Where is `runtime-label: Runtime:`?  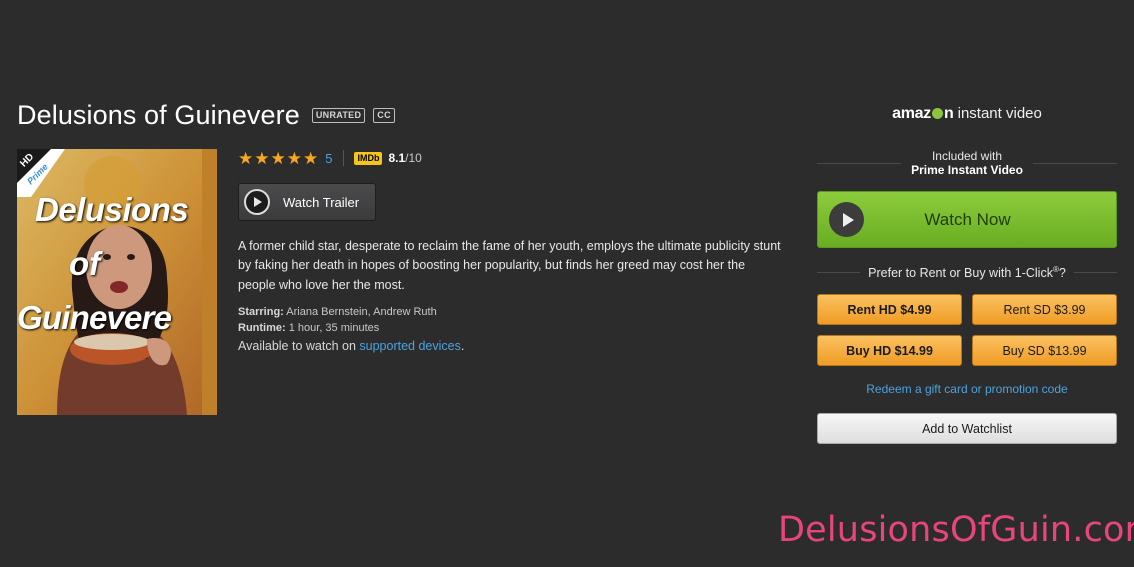
runtime-label: Runtime: is located at coordinates (262, 328).